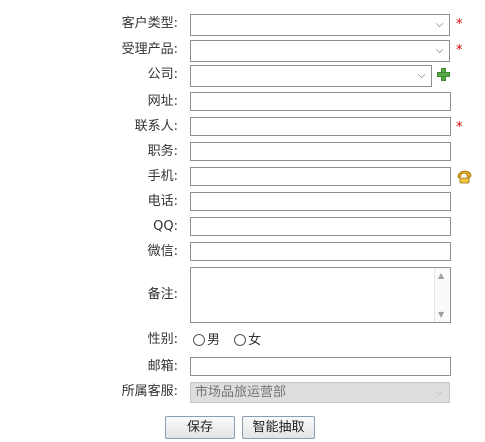 This screenshot has height=442, width=485. What do you see at coordinates (320, 201) in the screenshot?
I see `phone-input` at bounding box center [320, 201].